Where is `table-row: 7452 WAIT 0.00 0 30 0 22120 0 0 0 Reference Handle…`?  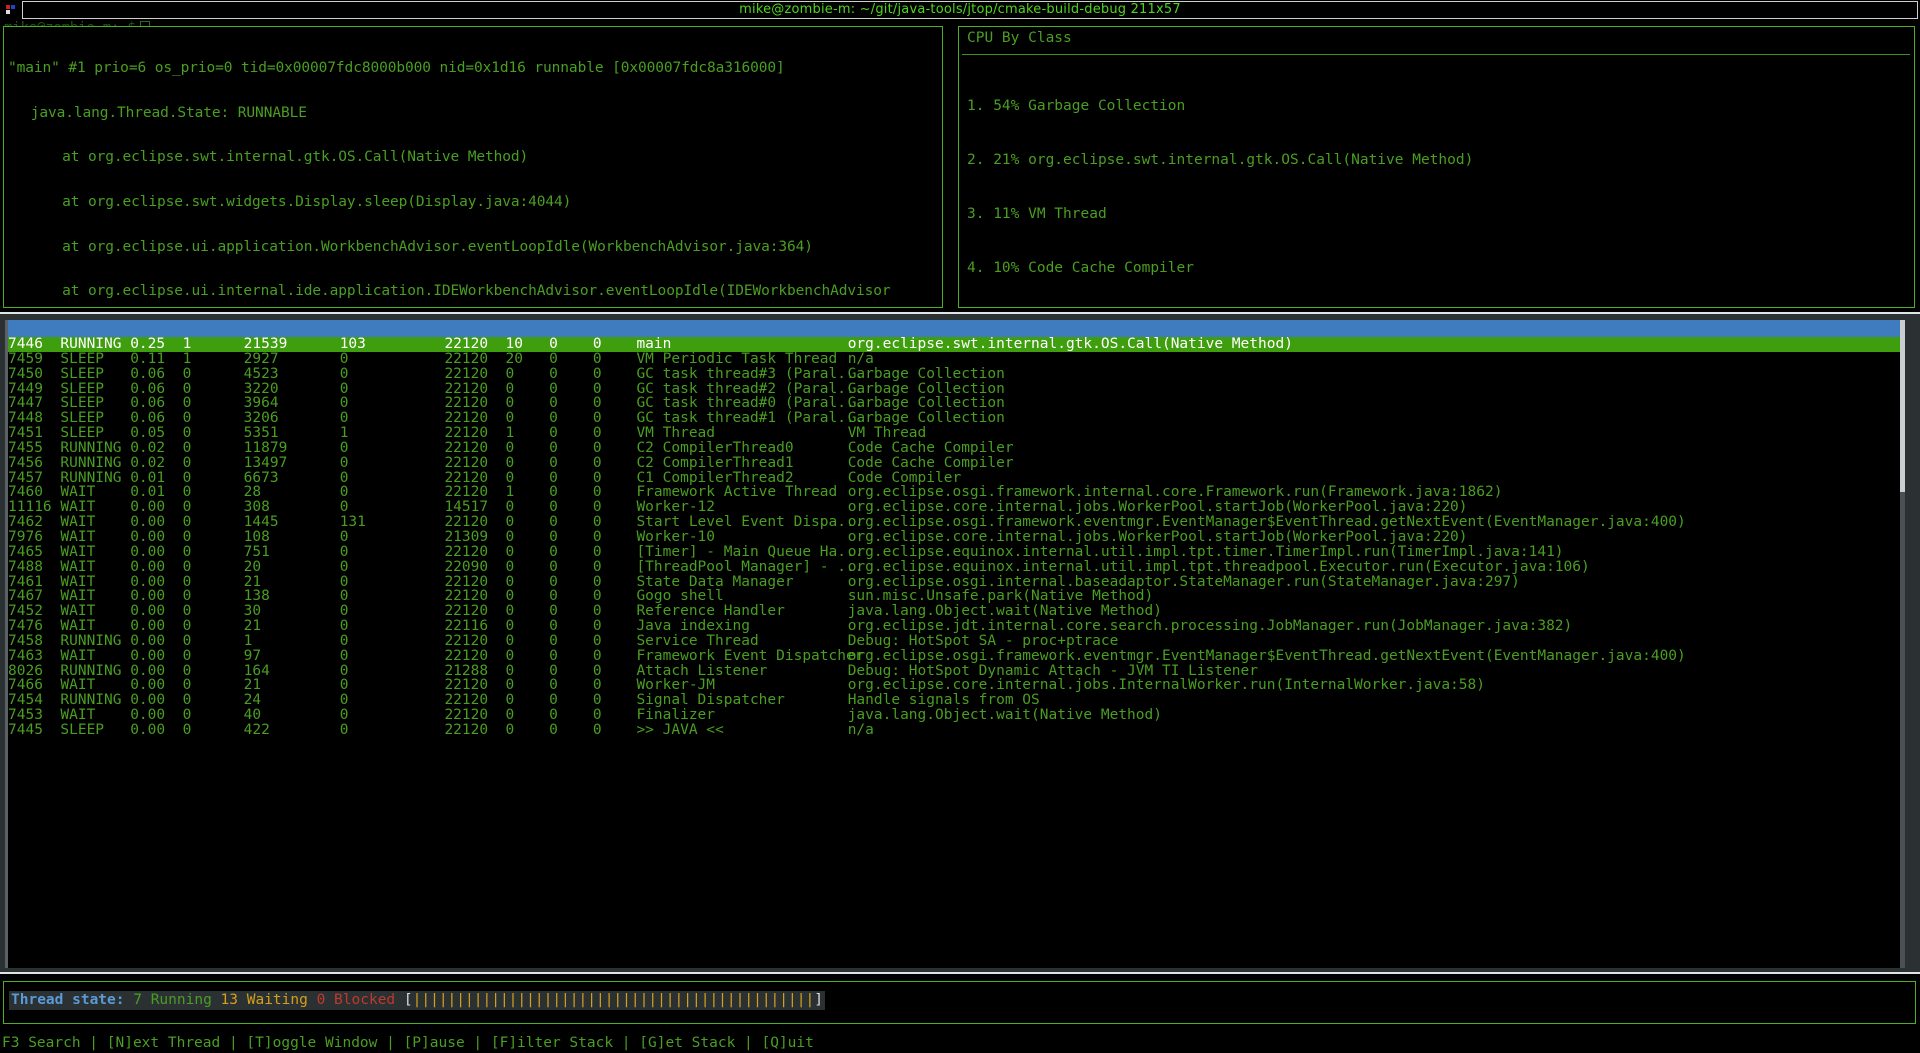 table-row: 7452 WAIT 0.00 0 30 0 22120 0 0 0 Reference Handle… is located at coordinates (956, 611).